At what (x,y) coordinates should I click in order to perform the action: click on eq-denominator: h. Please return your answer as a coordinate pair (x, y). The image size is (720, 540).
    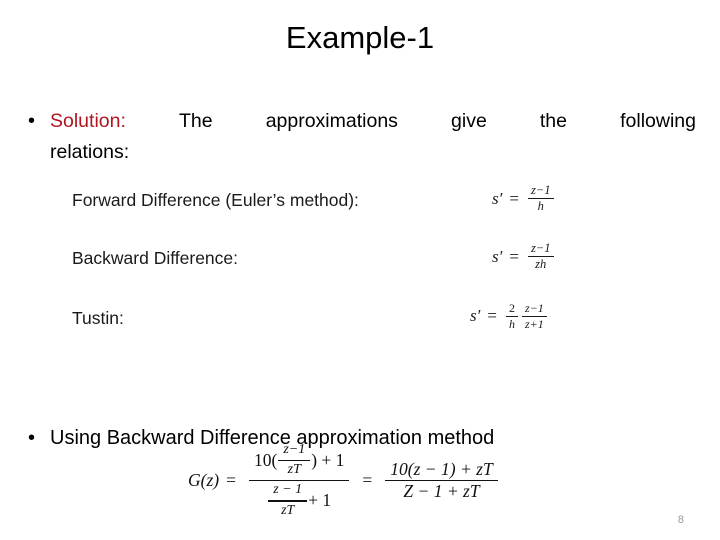
    Looking at the image, I should click on (540, 206).